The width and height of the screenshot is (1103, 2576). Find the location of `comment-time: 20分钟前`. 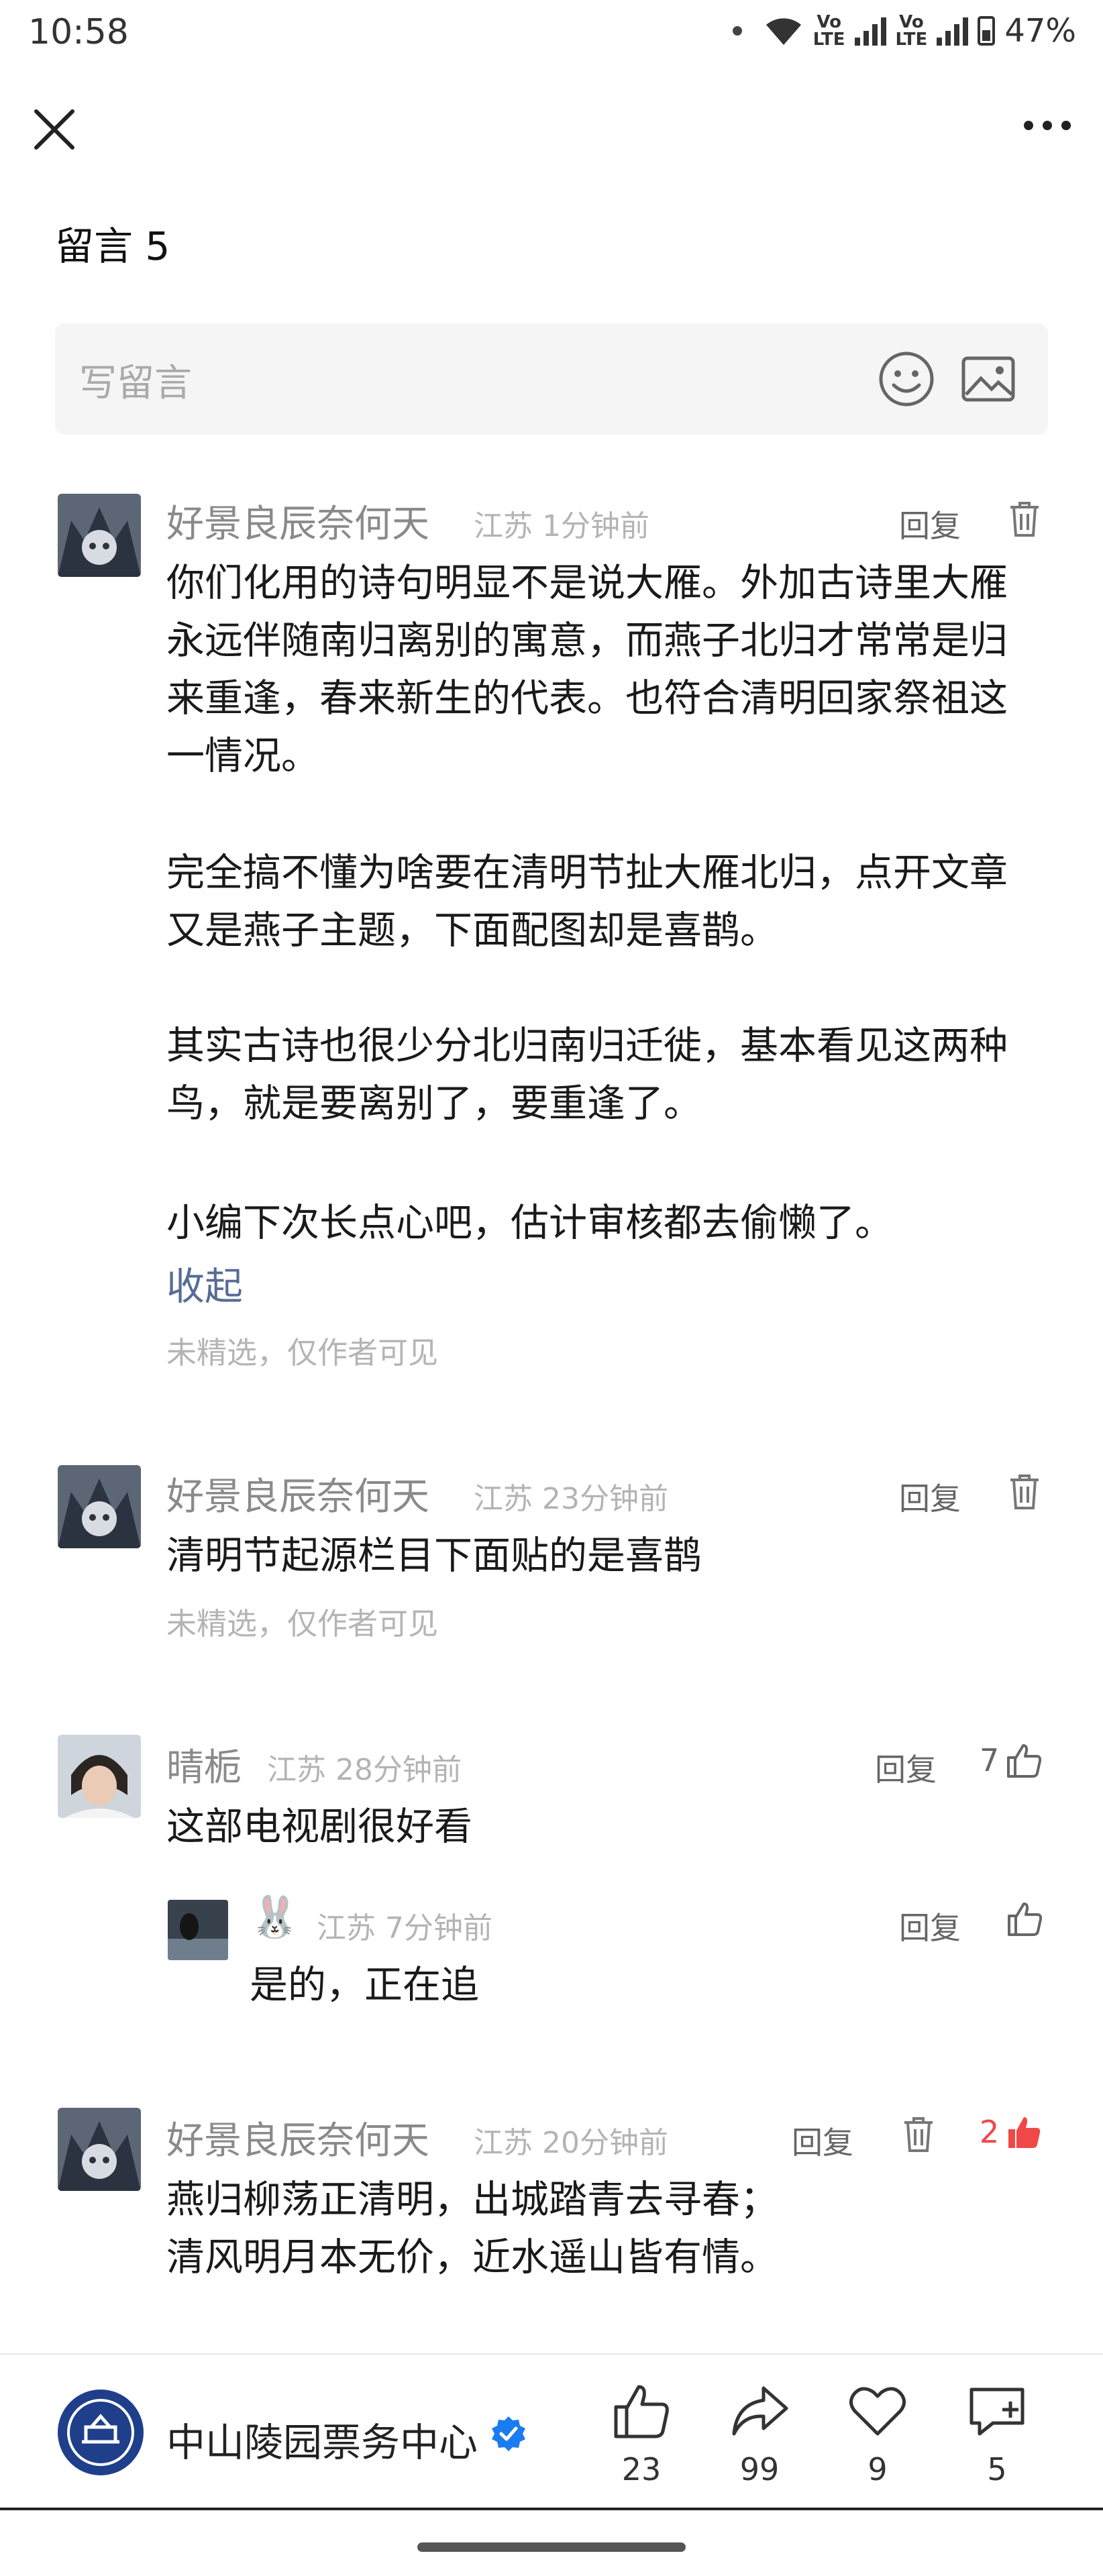

comment-time: 20分钟前 is located at coordinates (605, 2143).